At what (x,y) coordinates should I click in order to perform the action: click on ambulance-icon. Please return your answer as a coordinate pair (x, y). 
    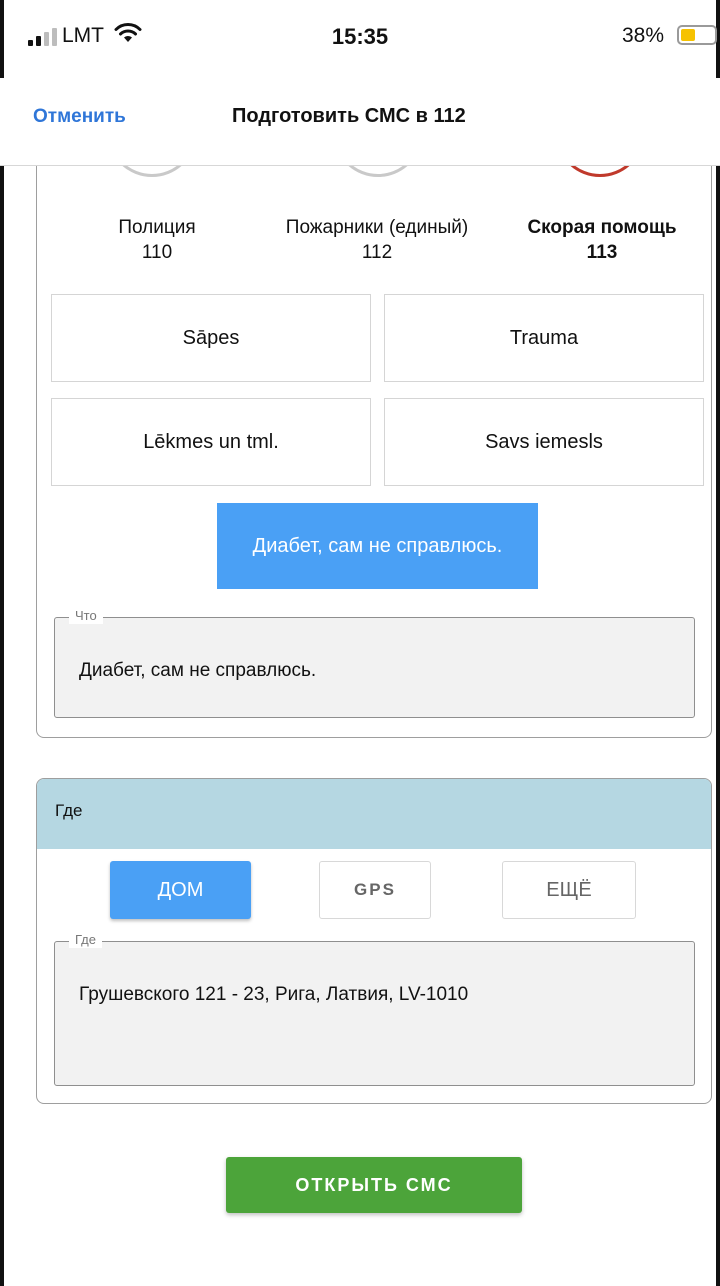
    Looking at the image, I should click on (600, 171).